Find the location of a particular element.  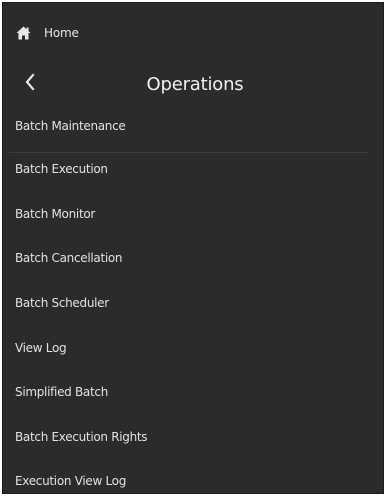

menu-item-execution-view-log: Execution View Log is located at coordinates (193, 476).